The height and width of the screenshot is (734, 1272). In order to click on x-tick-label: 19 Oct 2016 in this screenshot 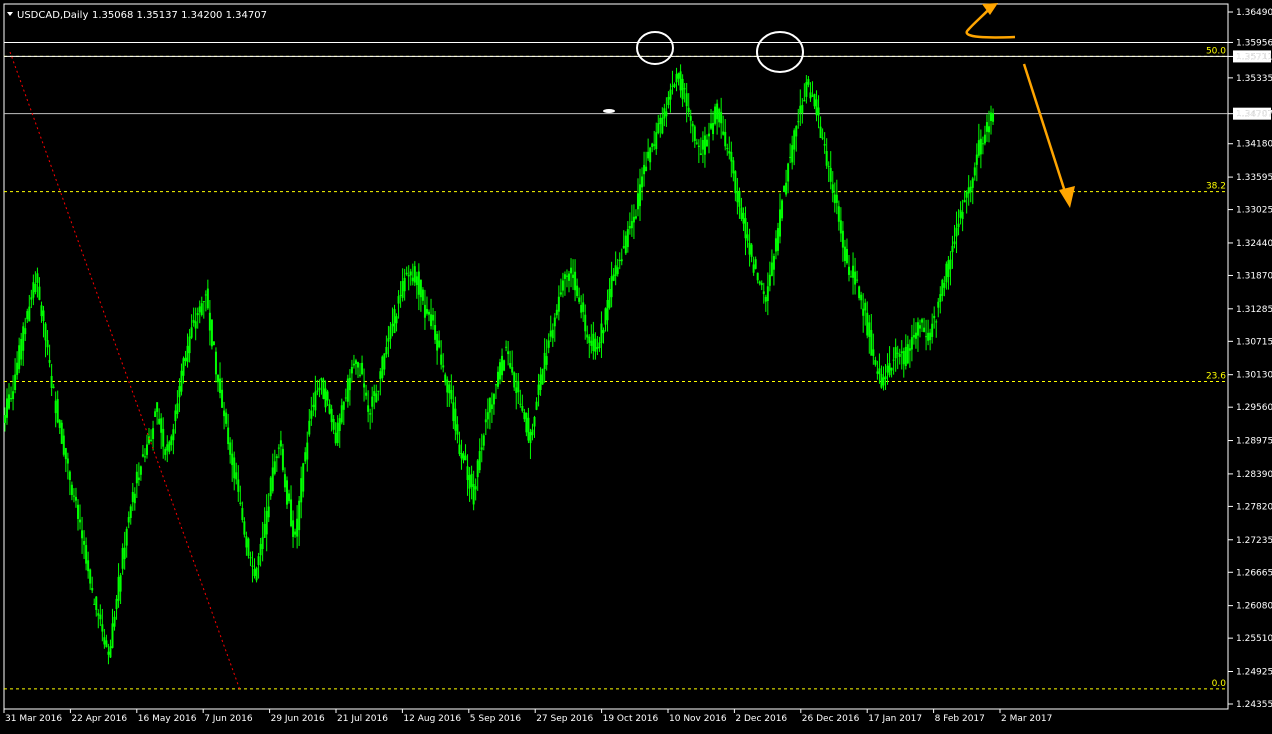, I will do `click(631, 719)`.